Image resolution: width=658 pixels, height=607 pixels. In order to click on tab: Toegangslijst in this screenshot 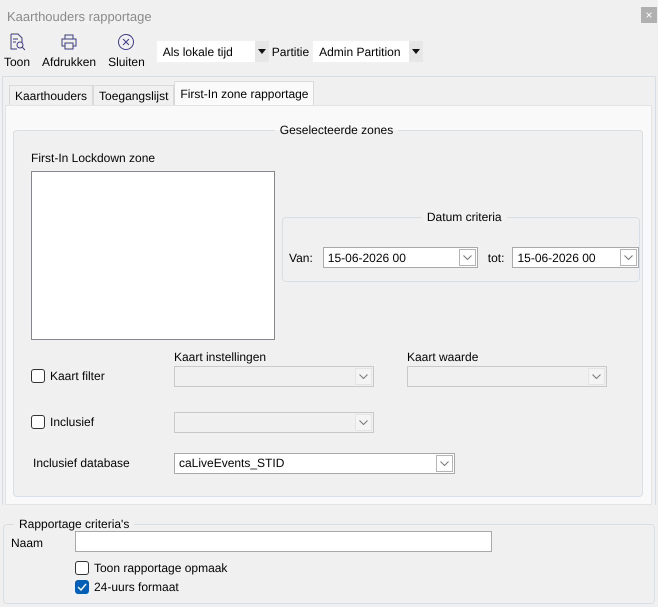, I will do `click(133, 95)`.